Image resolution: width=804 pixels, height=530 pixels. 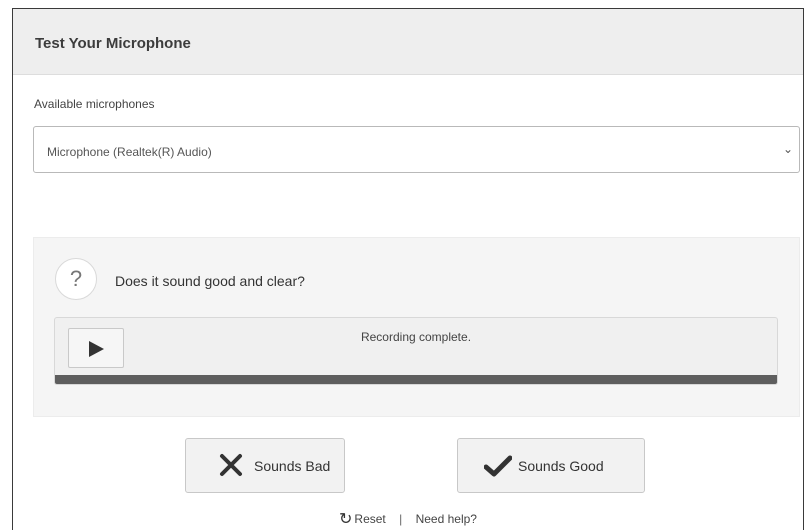 I want to click on recording-status: Recording complete., so click(x=416, y=337).